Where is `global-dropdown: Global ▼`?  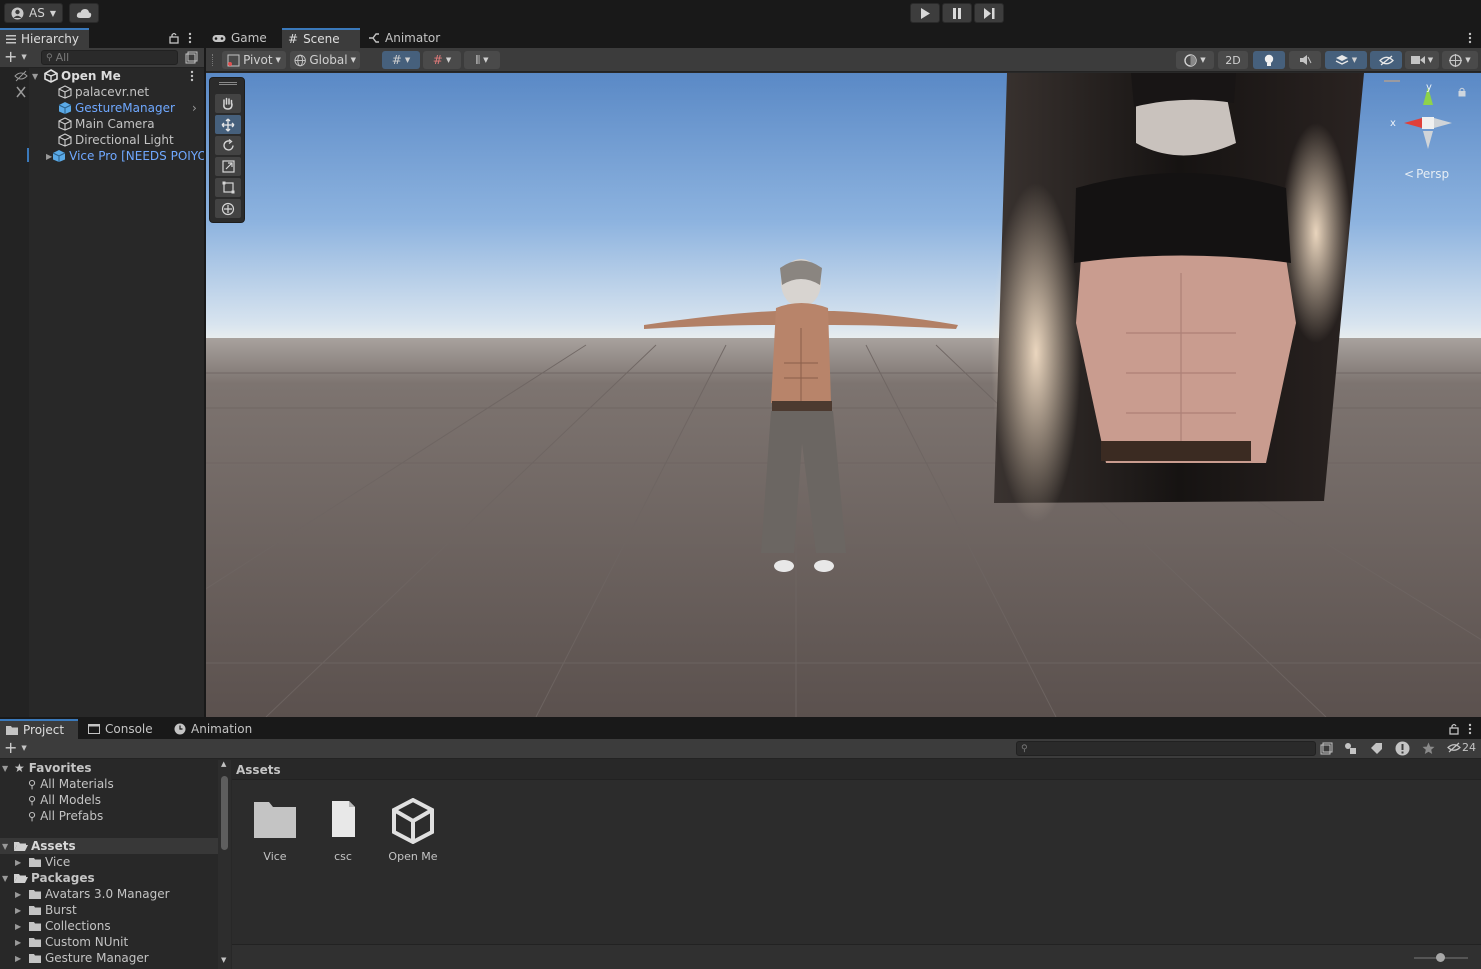 global-dropdown: Global ▼ is located at coordinates (325, 60).